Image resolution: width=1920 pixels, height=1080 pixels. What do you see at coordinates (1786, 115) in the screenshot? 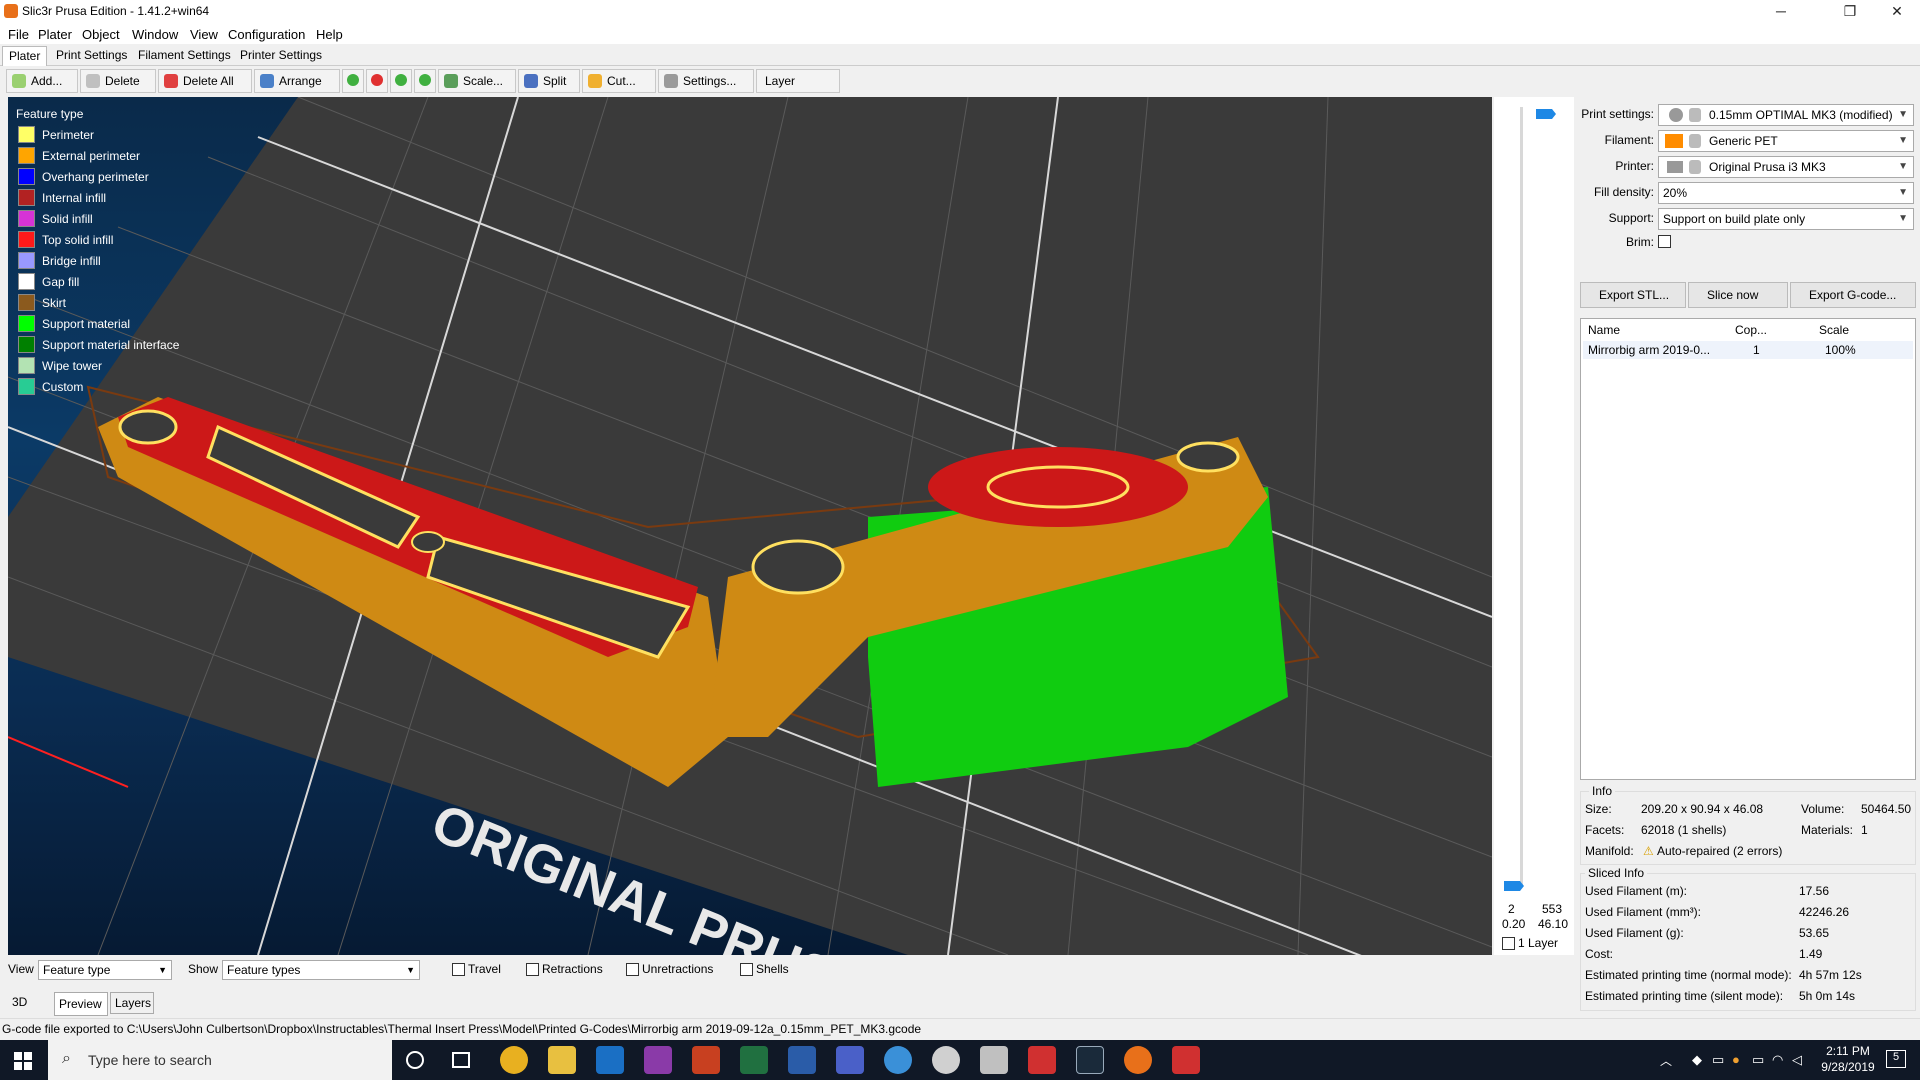
I see `print-settings-combo: 0.15mm OPTIMAL MK3 (modified) ▼` at bounding box center [1786, 115].